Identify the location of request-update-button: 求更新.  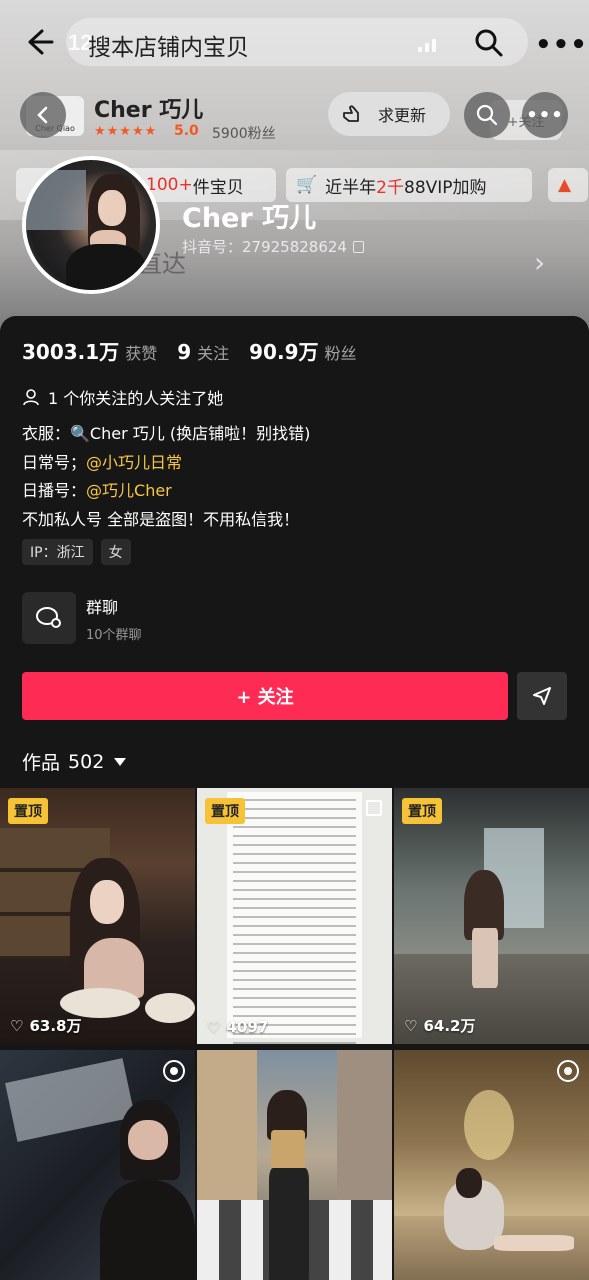
(389, 114).